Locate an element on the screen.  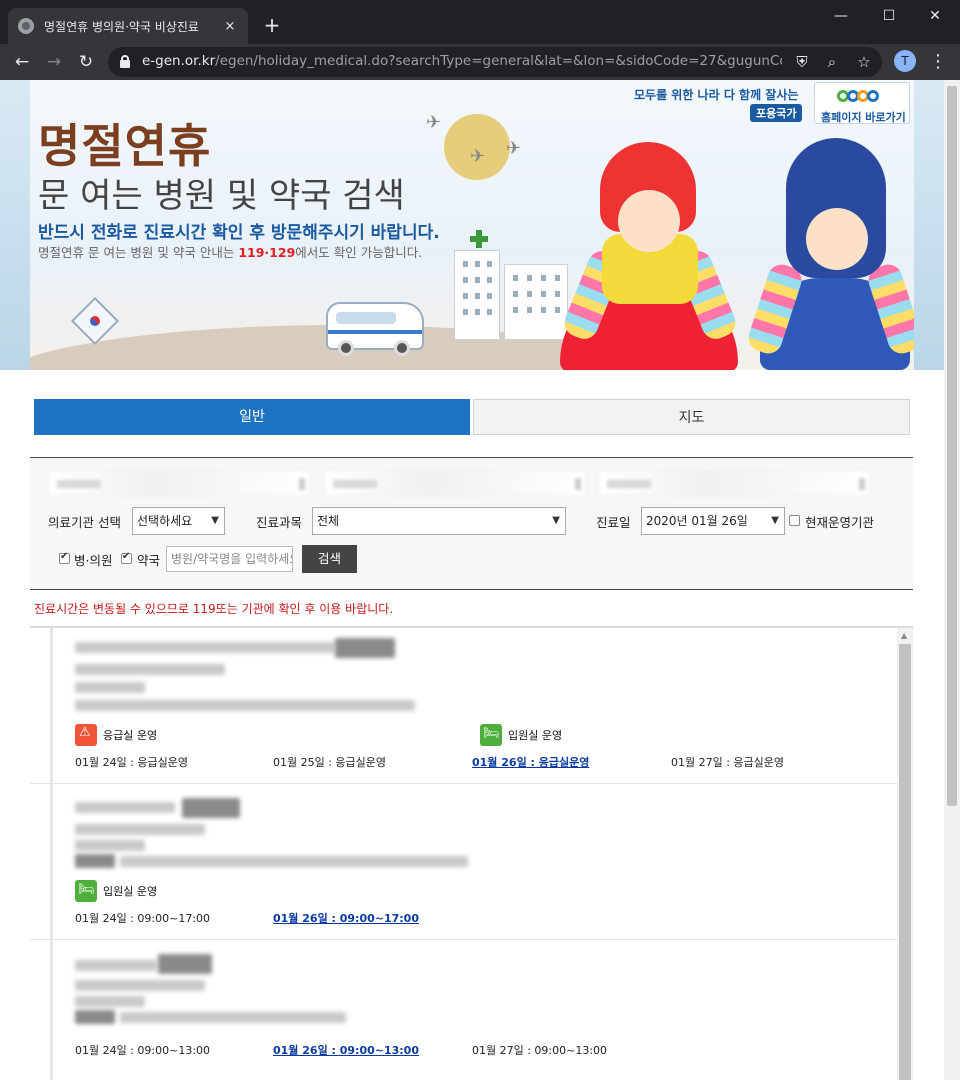
minimize-button: — is located at coordinates (841, 17).